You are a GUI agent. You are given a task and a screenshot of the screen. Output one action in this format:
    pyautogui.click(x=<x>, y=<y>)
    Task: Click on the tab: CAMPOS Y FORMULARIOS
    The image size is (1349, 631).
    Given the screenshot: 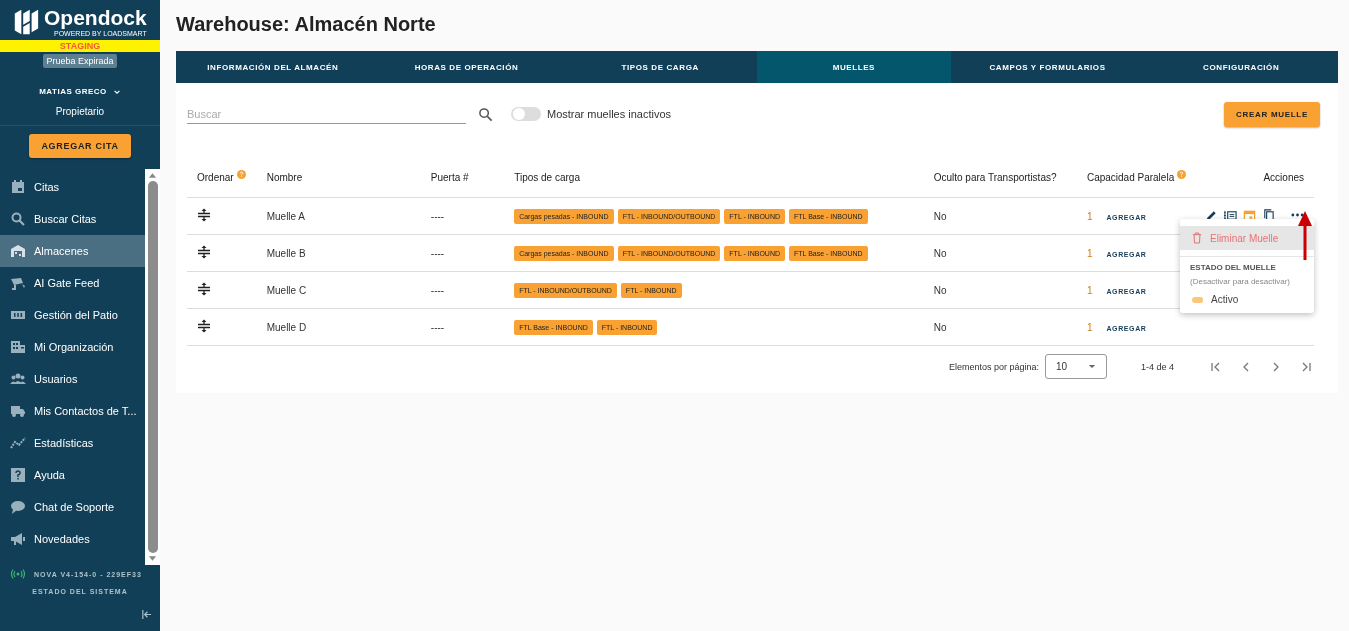 What is the action you would take?
    pyautogui.click(x=1047, y=67)
    